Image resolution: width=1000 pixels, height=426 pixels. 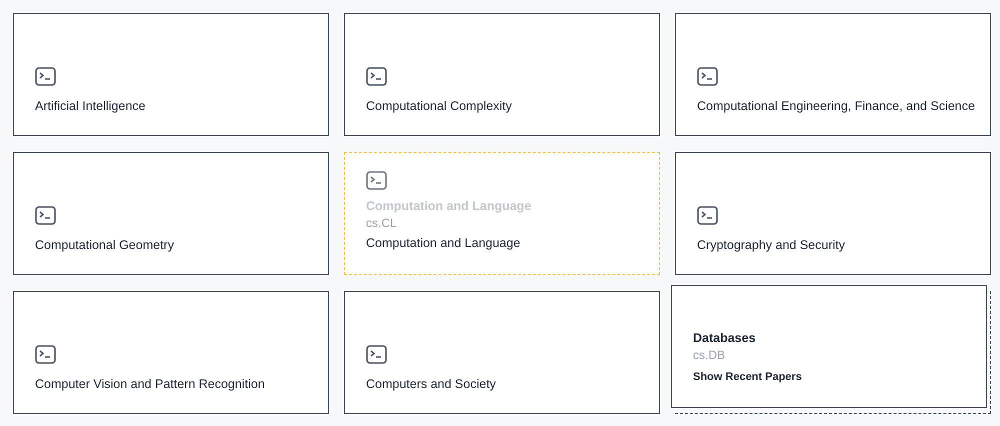 I want to click on category-card: Computational Engineering, Finance, and Science, so click(x=833, y=74).